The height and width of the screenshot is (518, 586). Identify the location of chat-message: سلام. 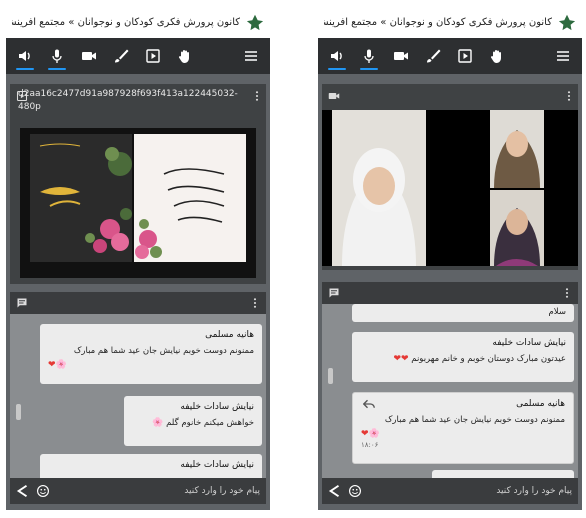
(463, 313).